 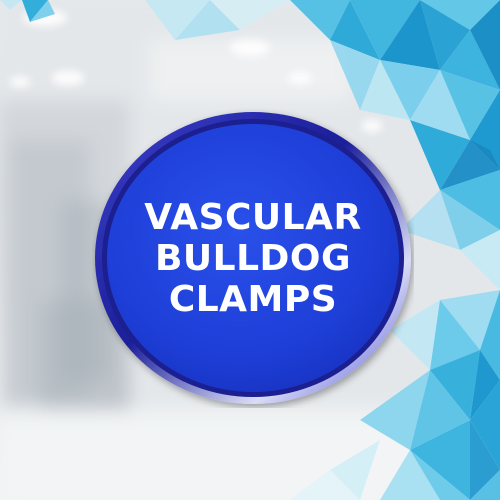 What do you see at coordinates (253, 299) in the screenshot?
I see `badge-title-line-3: CLAMPS` at bounding box center [253, 299].